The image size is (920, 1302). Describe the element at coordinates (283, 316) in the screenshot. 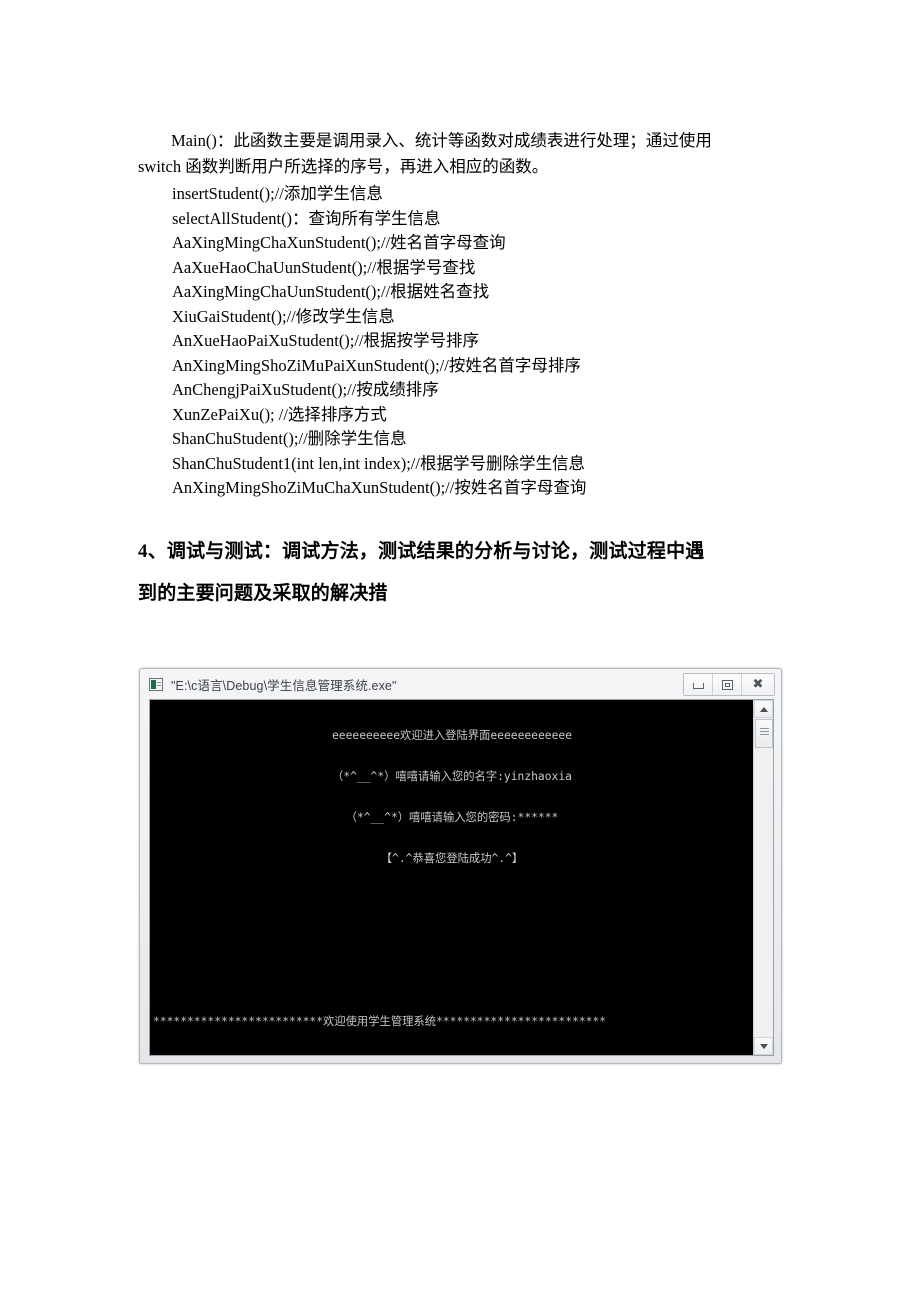

I see `function-list-item: XiuGaiStudent();//修改学生信息` at that location.